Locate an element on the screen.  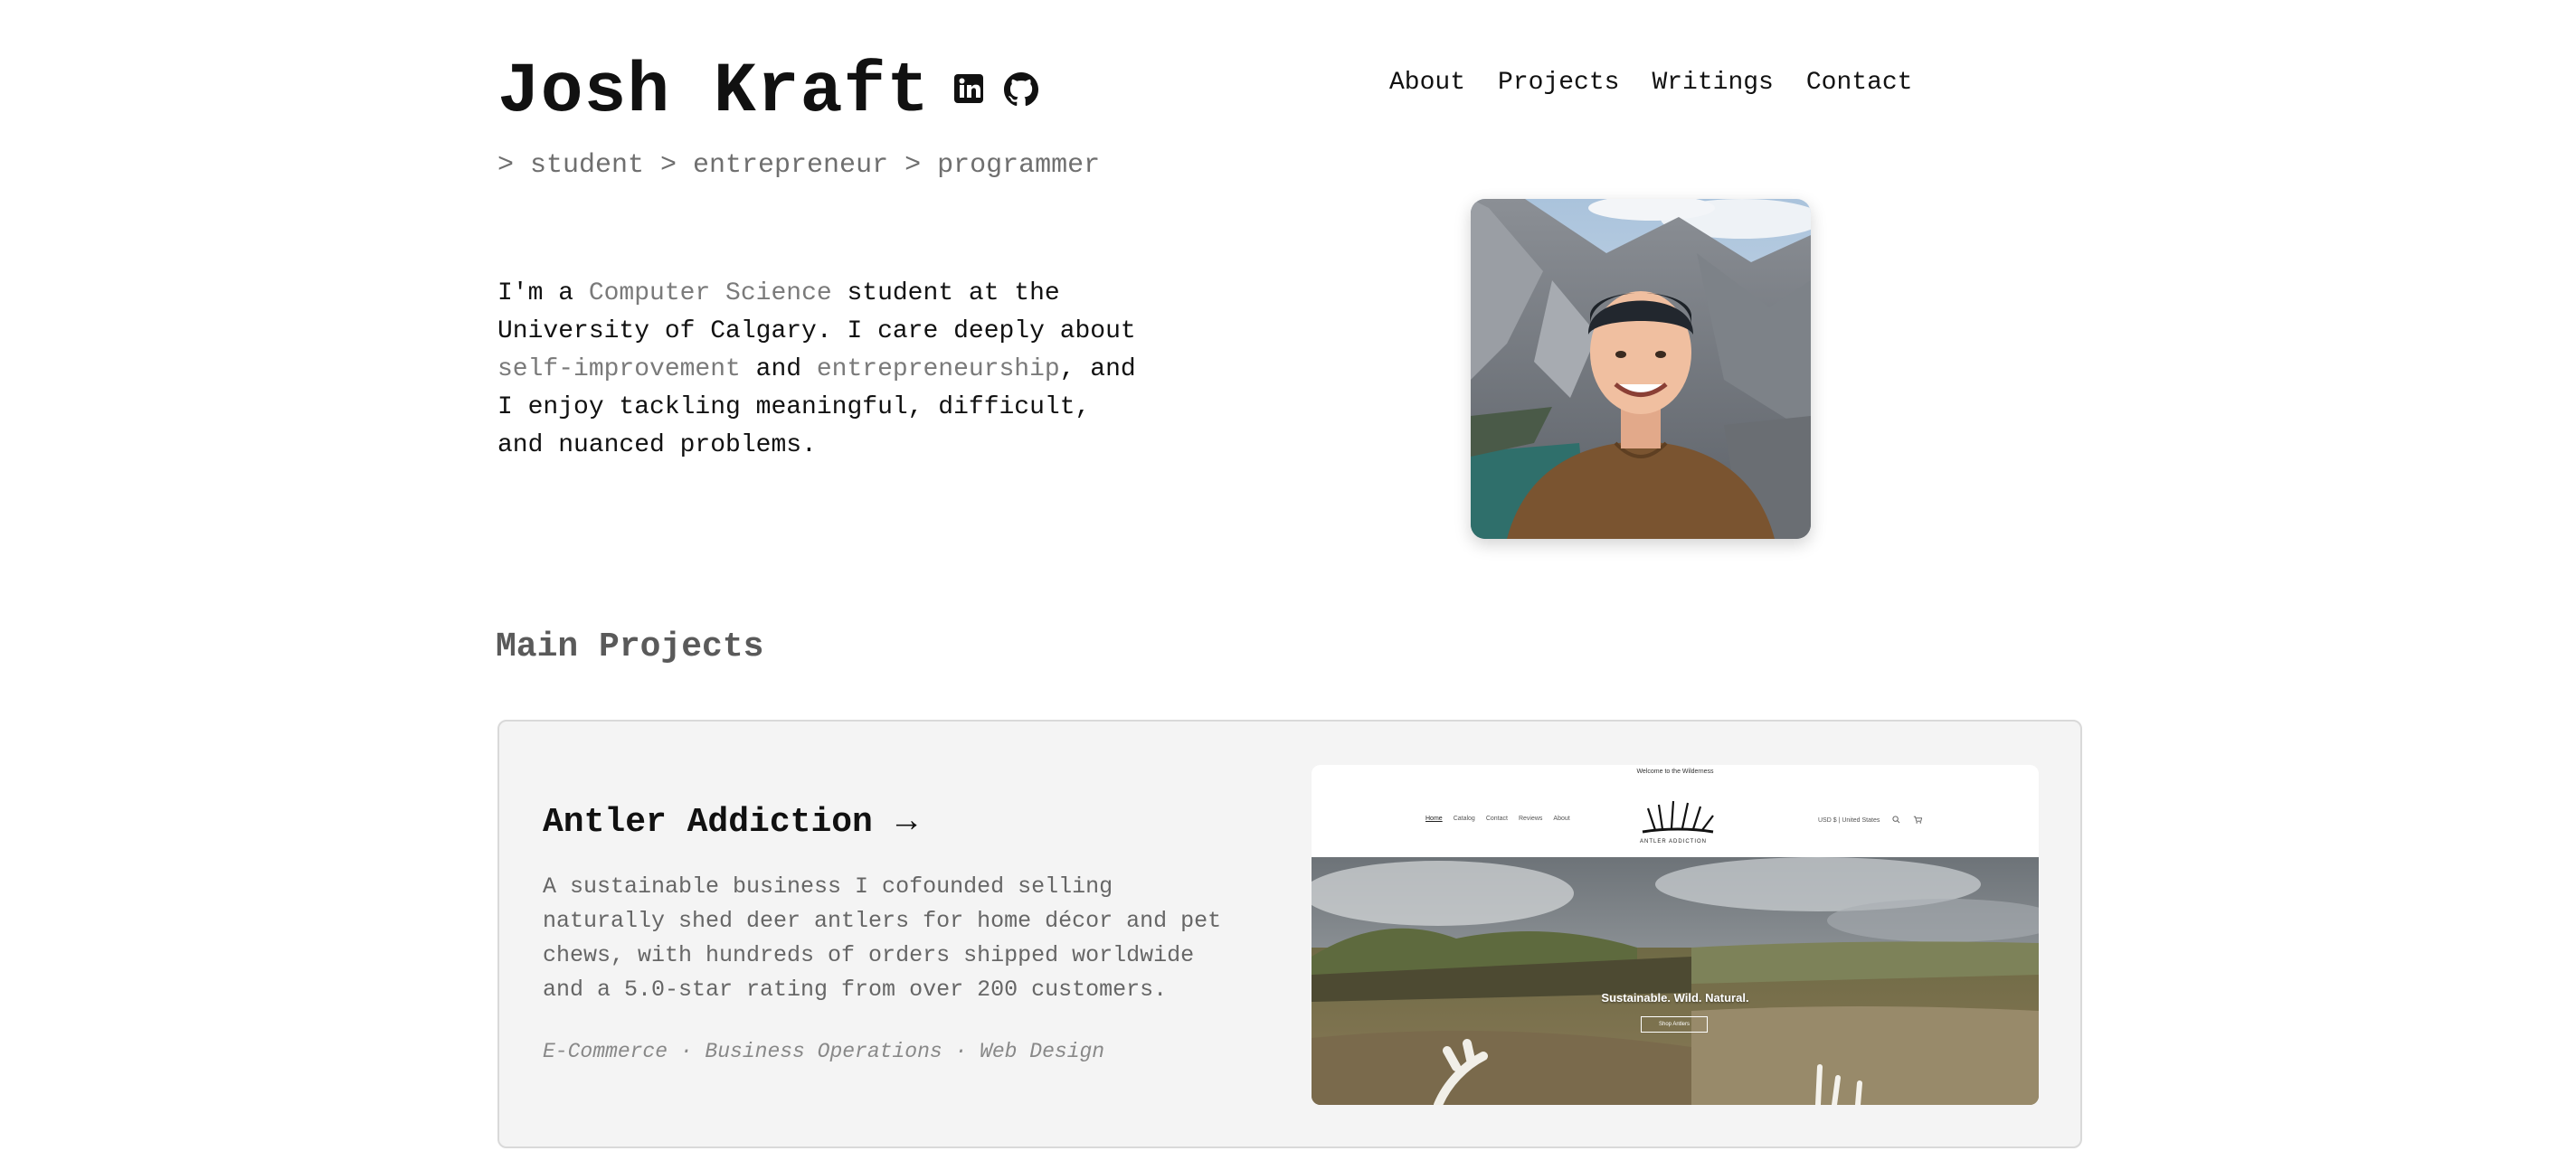
screenshot-nav-item: Home is located at coordinates (1434, 819).